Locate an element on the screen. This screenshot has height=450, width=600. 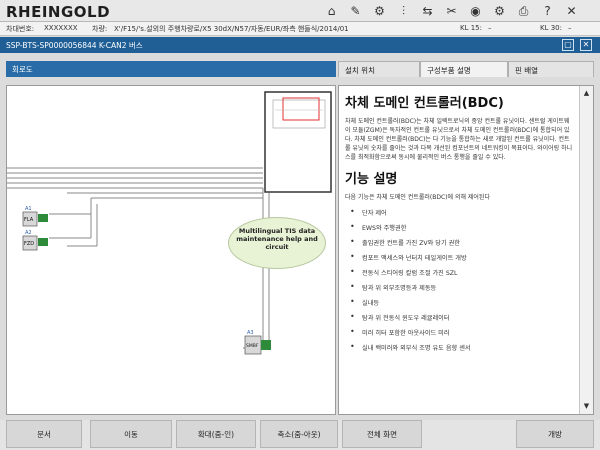
kl15-label: KL 15: is located at coordinates (471, 28).